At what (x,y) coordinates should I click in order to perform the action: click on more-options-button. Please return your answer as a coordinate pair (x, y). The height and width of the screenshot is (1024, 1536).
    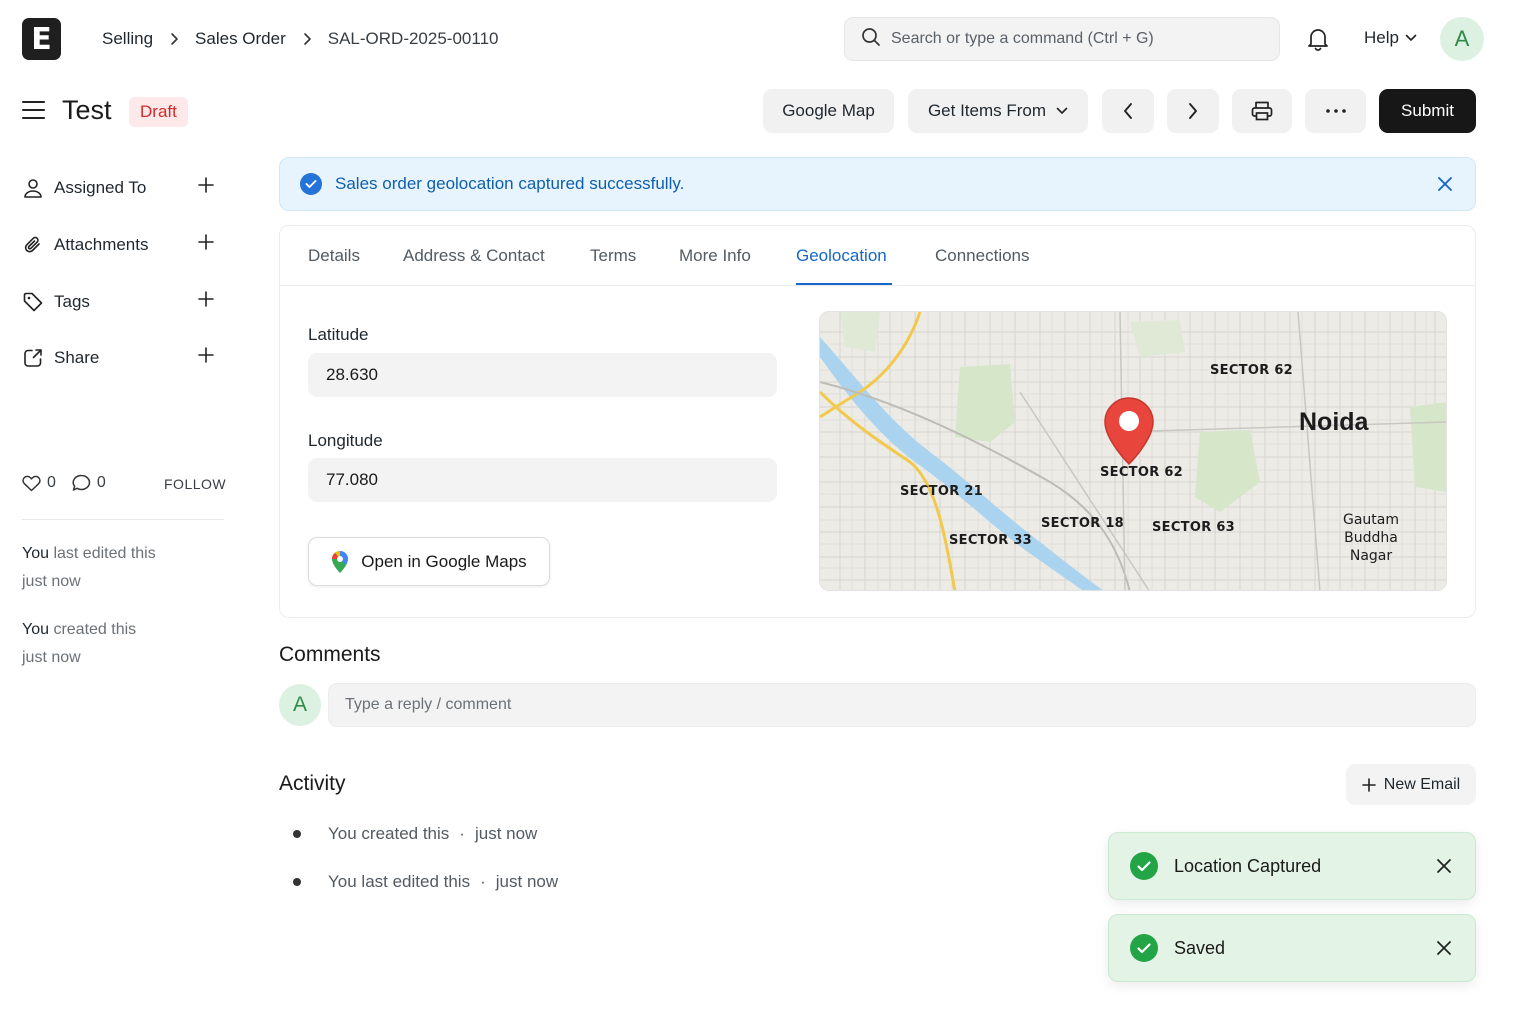
    Looking at the image, I should click on (1335, 111).